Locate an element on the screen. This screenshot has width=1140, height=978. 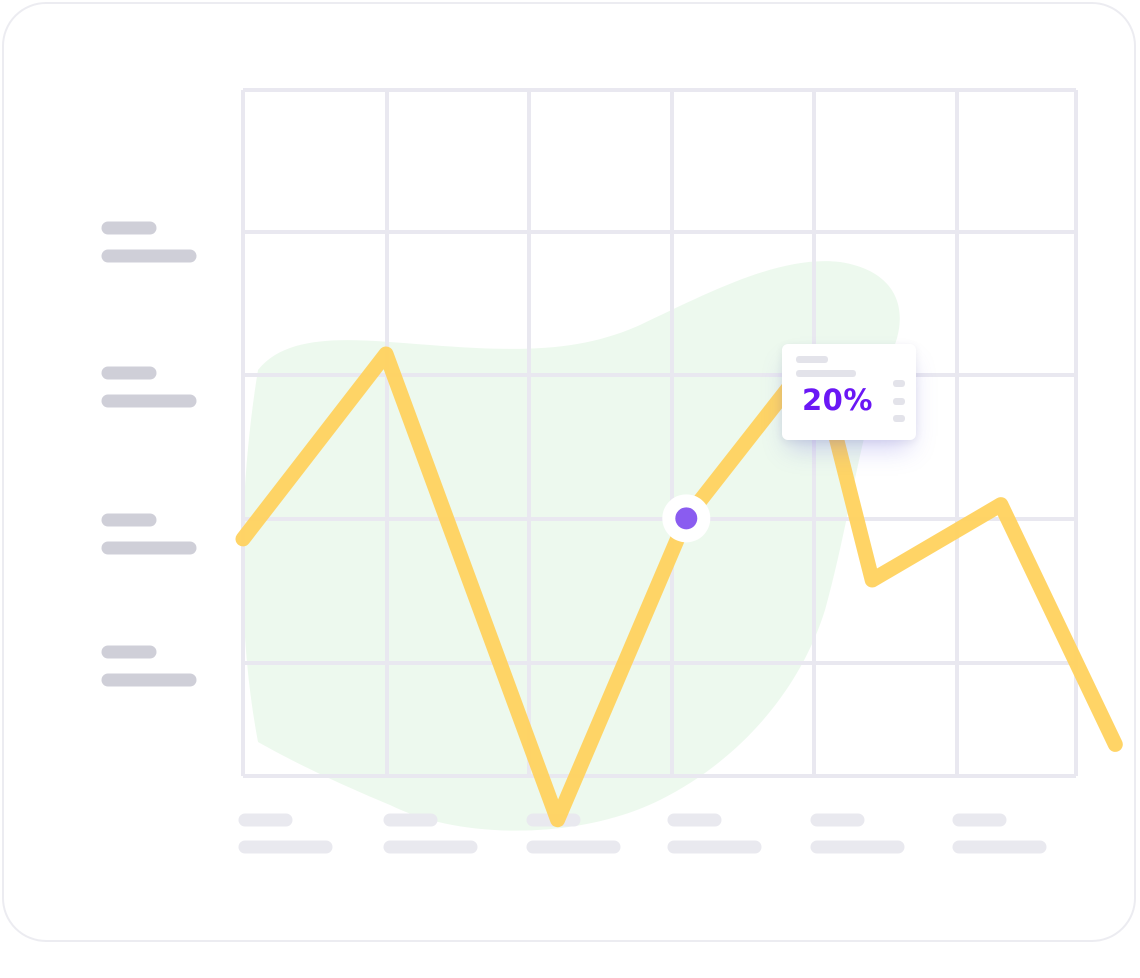
y-axis-tick-placeholders is located at coordinates (149, 454).